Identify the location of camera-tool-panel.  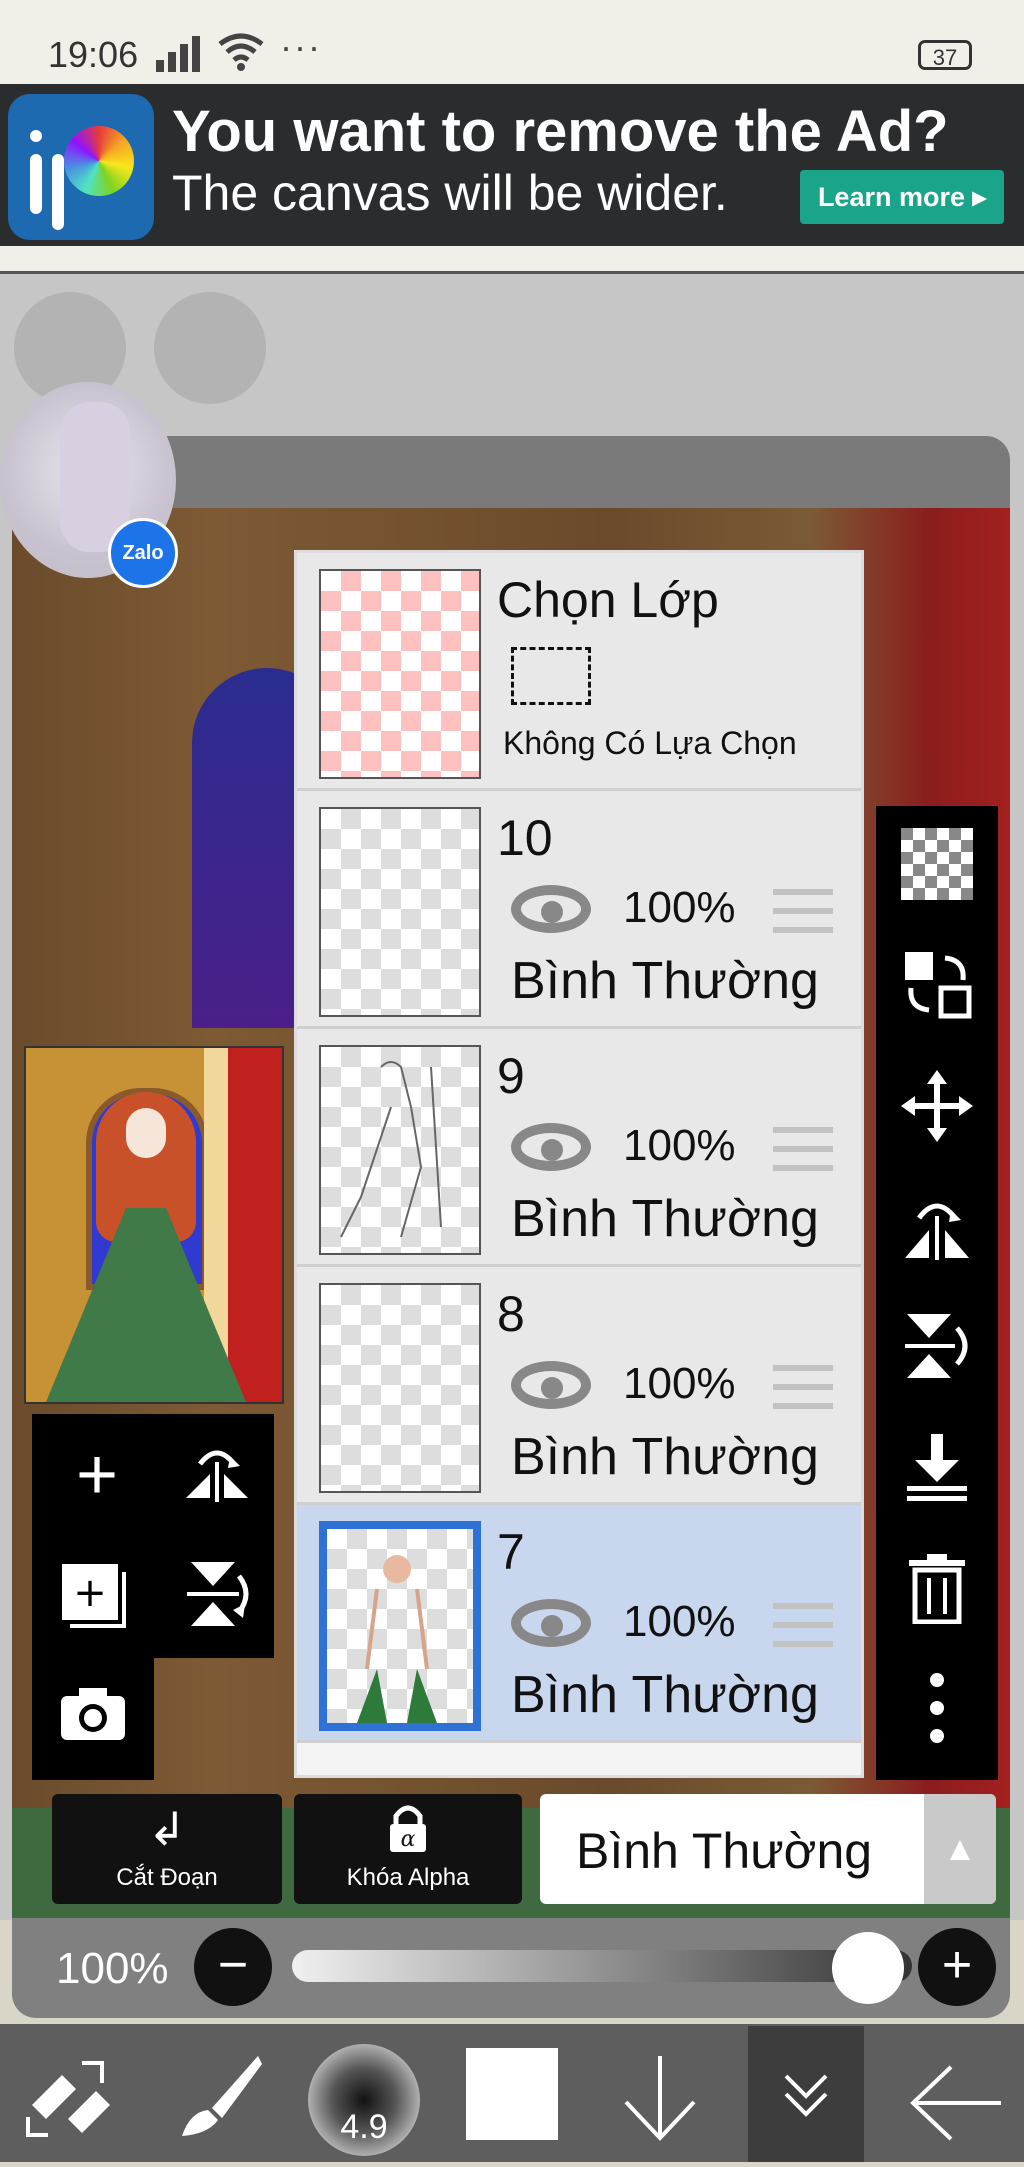
(93, 1718).